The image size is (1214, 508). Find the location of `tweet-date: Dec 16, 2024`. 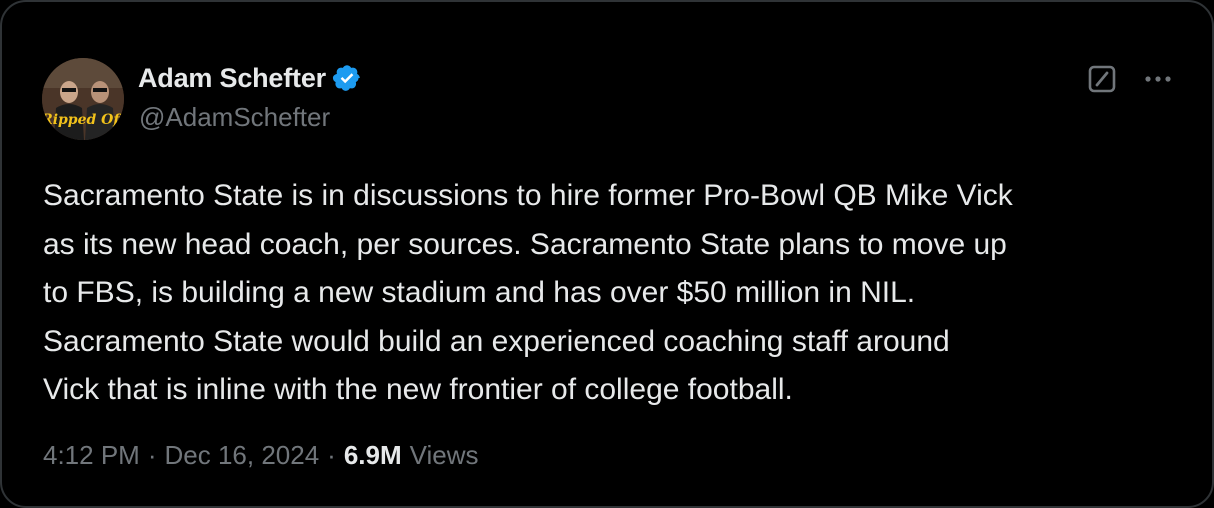

tweet-date: Dec 16, 2024 is located at coordinates (242, 455).